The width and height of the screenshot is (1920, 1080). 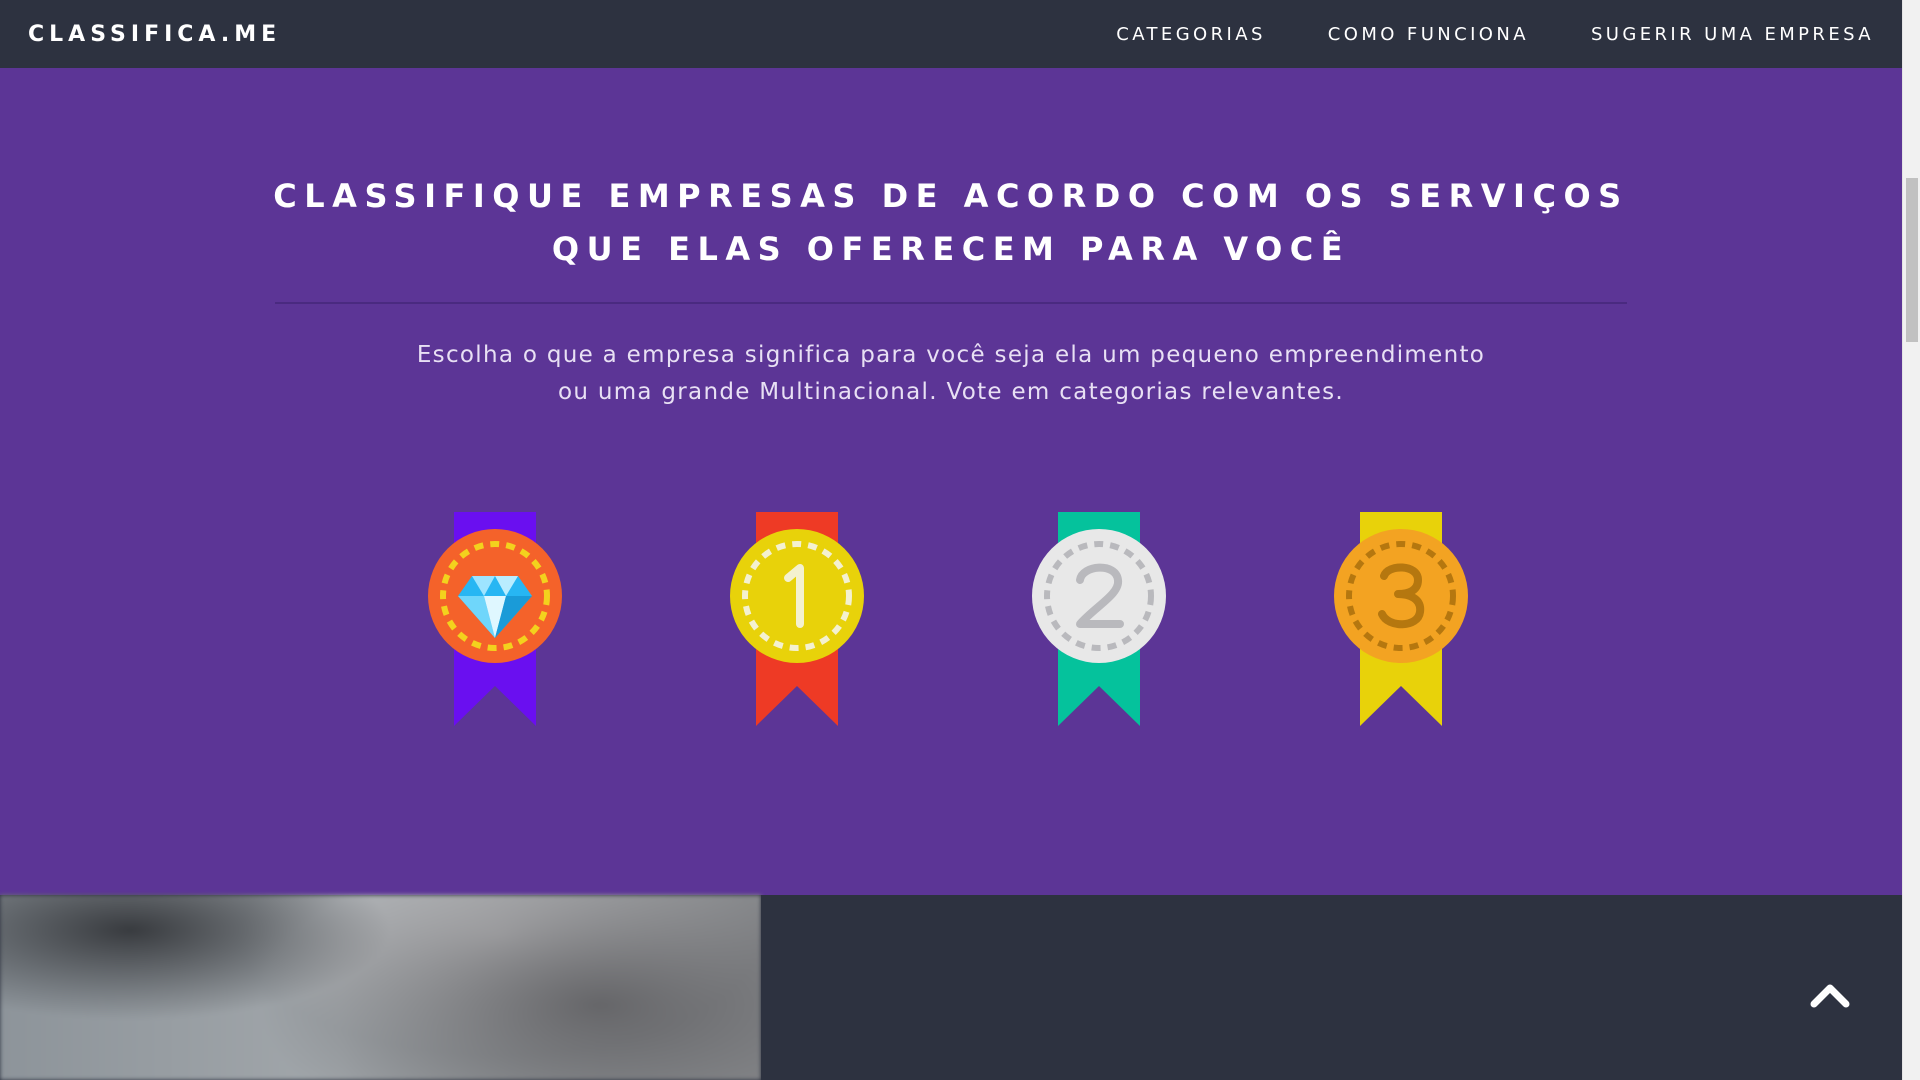 I want to click on blurred-photo, so click(x=380, y=987).